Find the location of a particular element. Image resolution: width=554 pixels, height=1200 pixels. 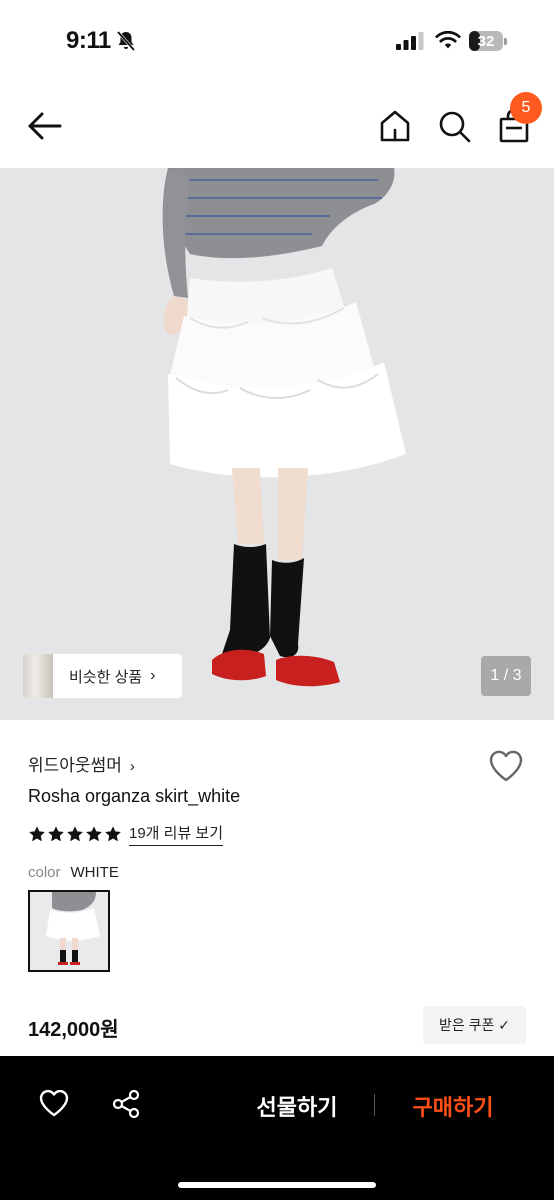

color-label: color is located at coordinates (44, 872).